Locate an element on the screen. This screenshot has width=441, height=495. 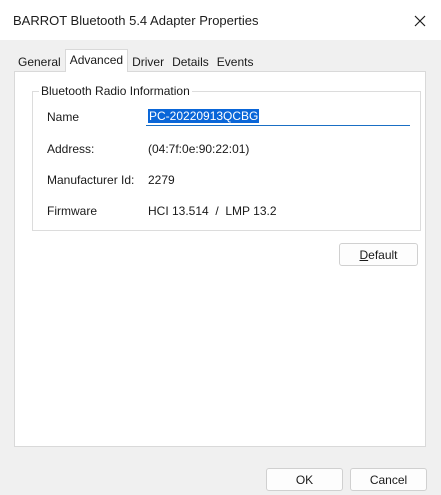
close-icon is located at coordinates (420, 21).